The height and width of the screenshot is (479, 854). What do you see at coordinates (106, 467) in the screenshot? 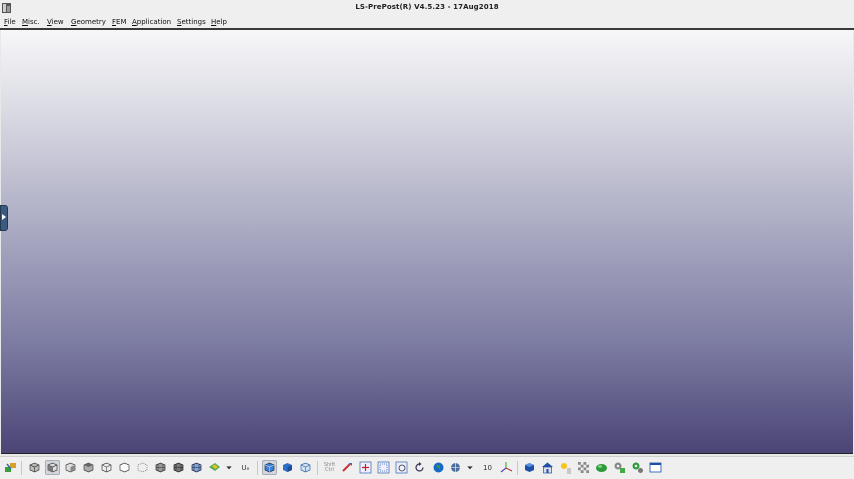
I see `right-view-icon` at bounding box center [106, 467].